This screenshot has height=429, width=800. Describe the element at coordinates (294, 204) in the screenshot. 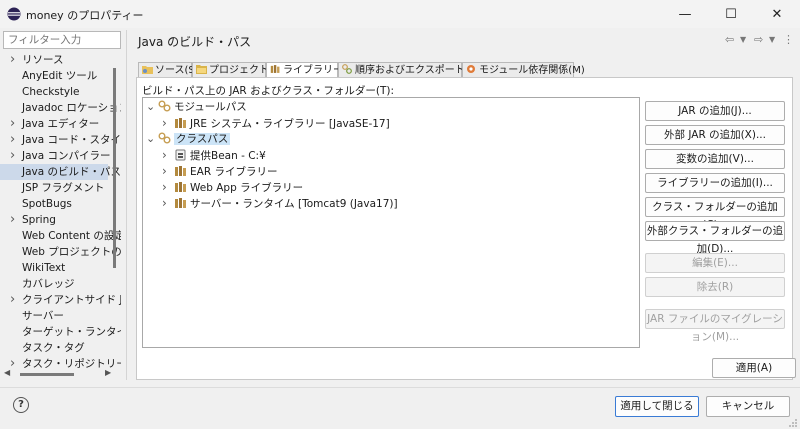

I see `tree-node-label: サーバー・ランタイム [Tomcat9 (Java17)]` at that location.